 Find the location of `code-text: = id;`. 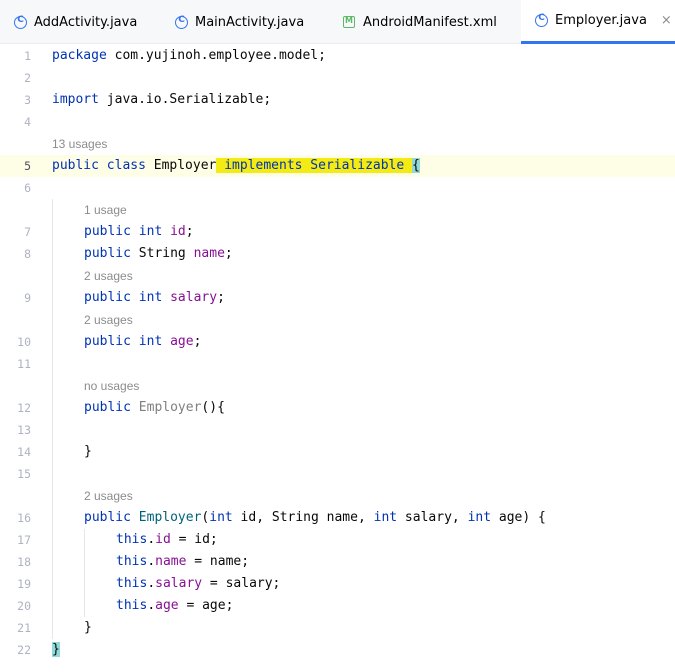

code-text: = id; is located at coordinates (194, 539).